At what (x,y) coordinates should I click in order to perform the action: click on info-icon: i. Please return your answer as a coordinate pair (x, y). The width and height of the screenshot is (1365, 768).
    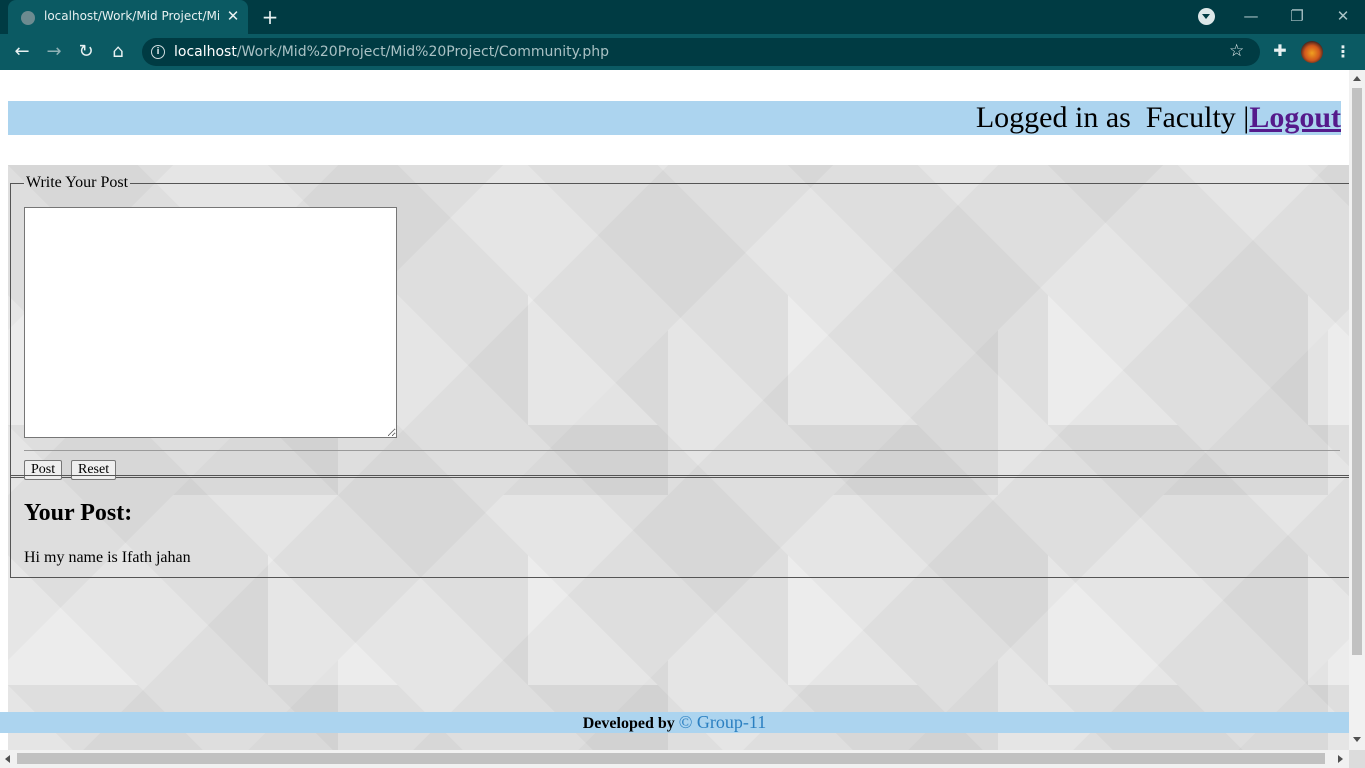
    Looking at the image, I should click on (158, 52).